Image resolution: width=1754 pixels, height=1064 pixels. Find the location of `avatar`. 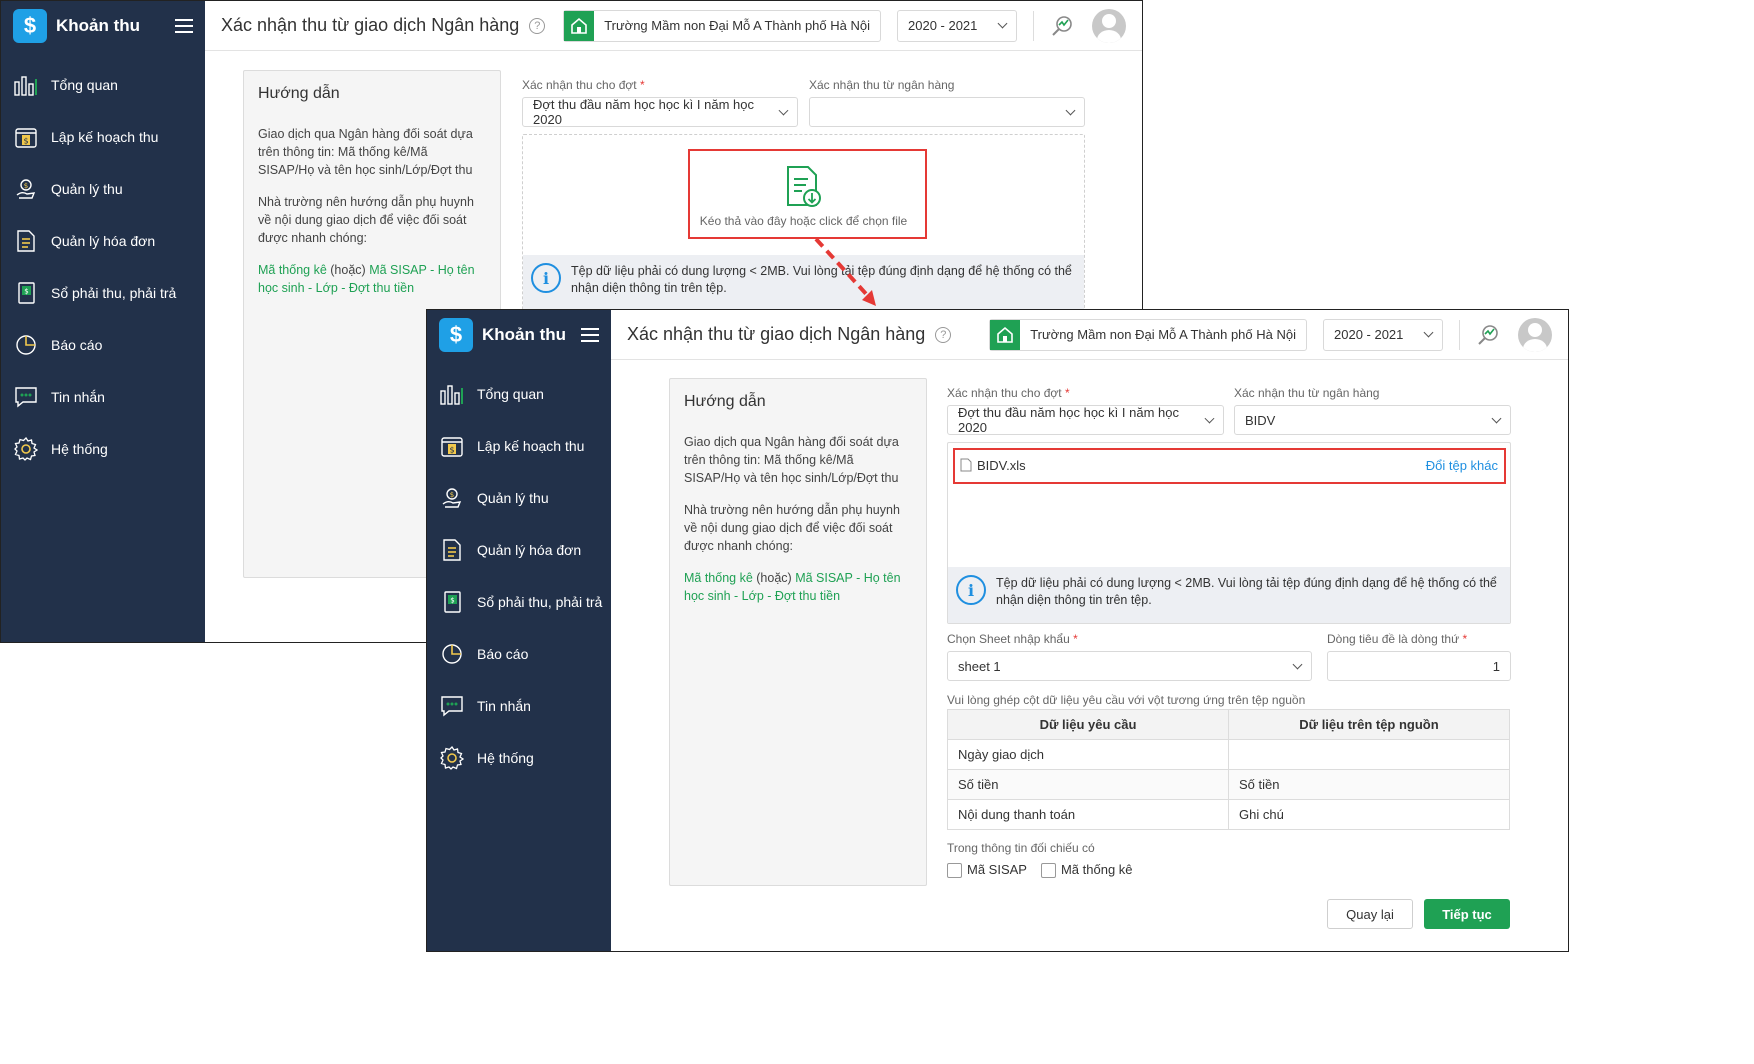

avatar is located at coordinates (1535, 334).